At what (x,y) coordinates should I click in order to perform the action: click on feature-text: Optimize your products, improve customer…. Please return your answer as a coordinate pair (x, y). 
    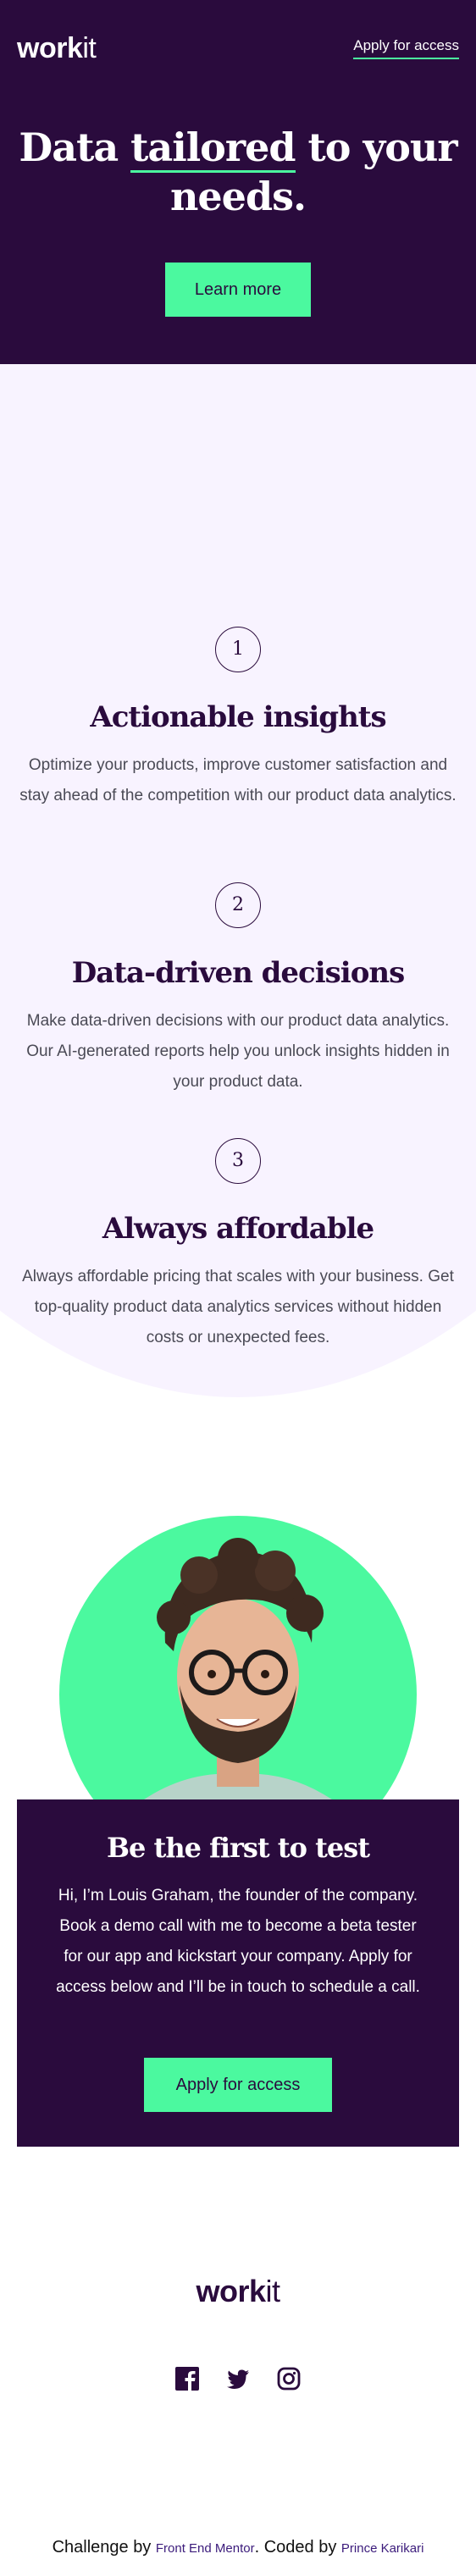
    Looking at the image, I should click on (238, 780).